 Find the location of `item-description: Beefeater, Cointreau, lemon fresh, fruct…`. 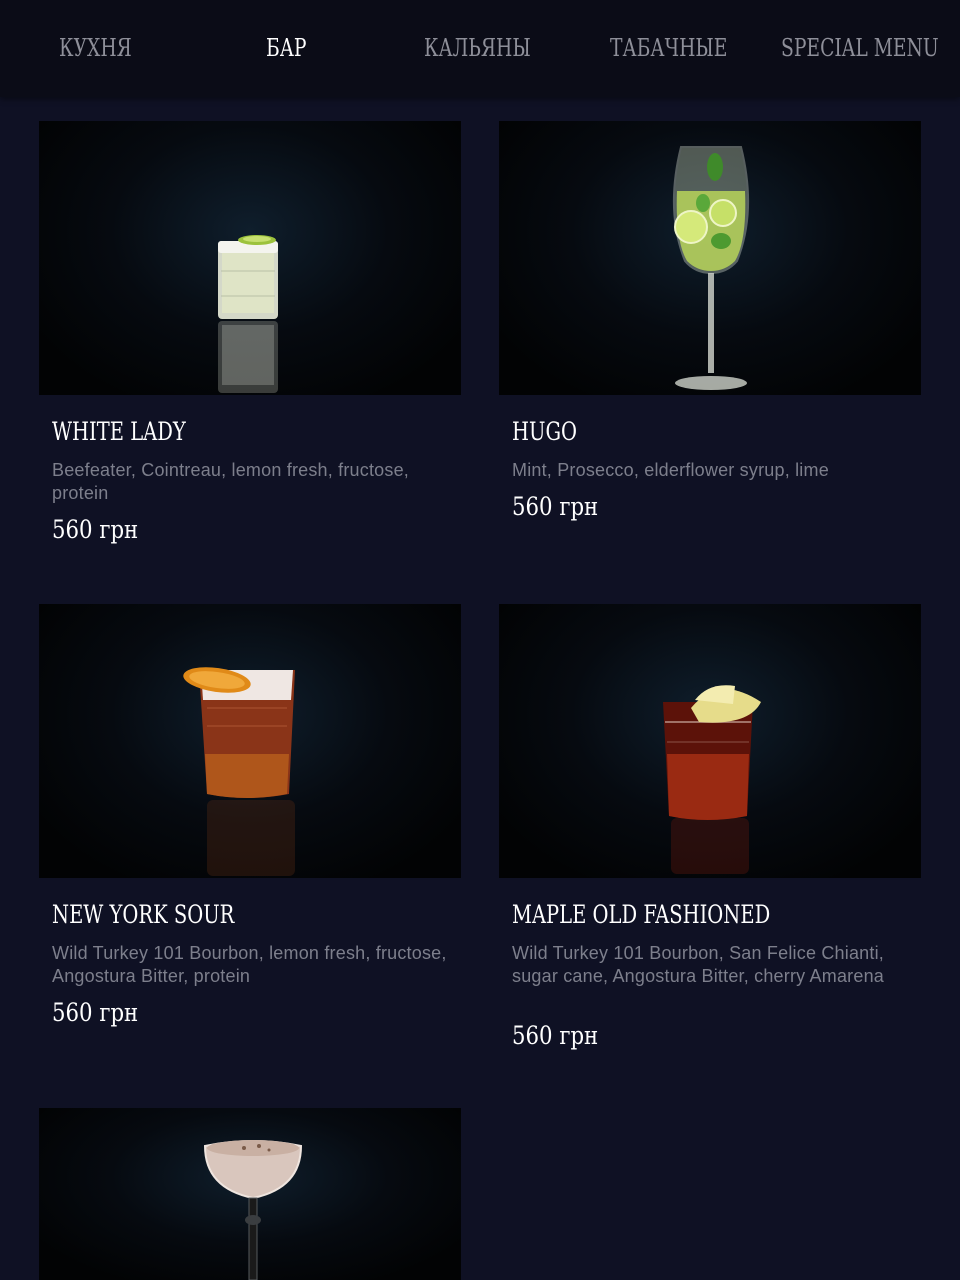

item-description: Beefeater, Cointreau, lemon fresh, fruct… is located at coordinates (230, 481).